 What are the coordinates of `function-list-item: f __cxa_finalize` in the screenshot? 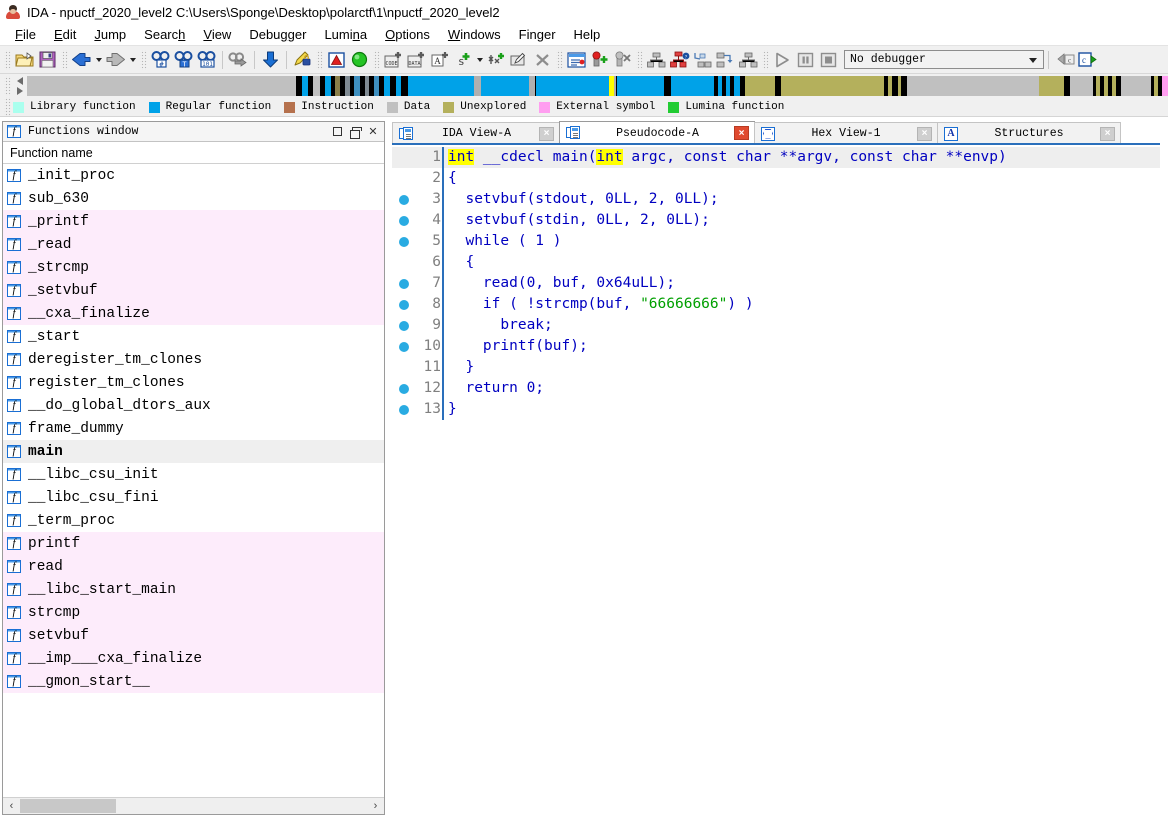 It's located at (193, 313).